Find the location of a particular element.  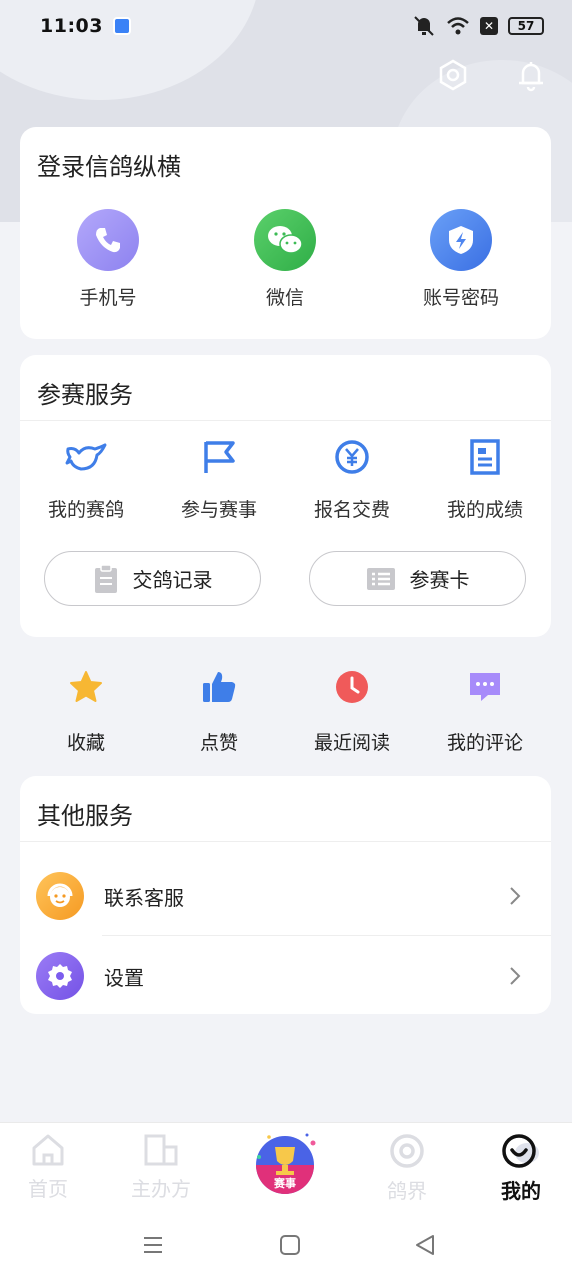

recent-reading-button: 最近阅读 is located at coordinates (352, 711).